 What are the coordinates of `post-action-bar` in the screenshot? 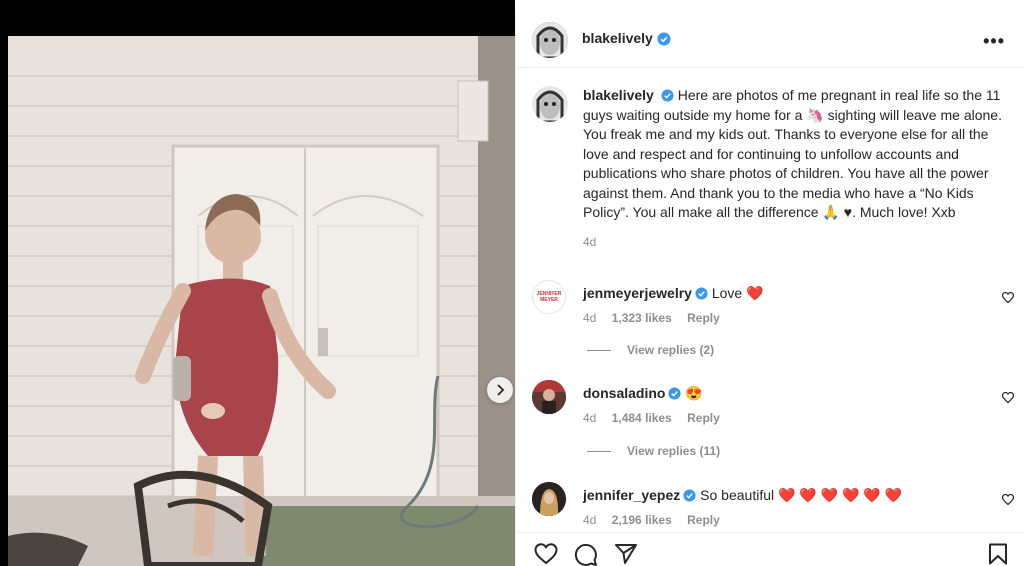 It's located at (770, 549).